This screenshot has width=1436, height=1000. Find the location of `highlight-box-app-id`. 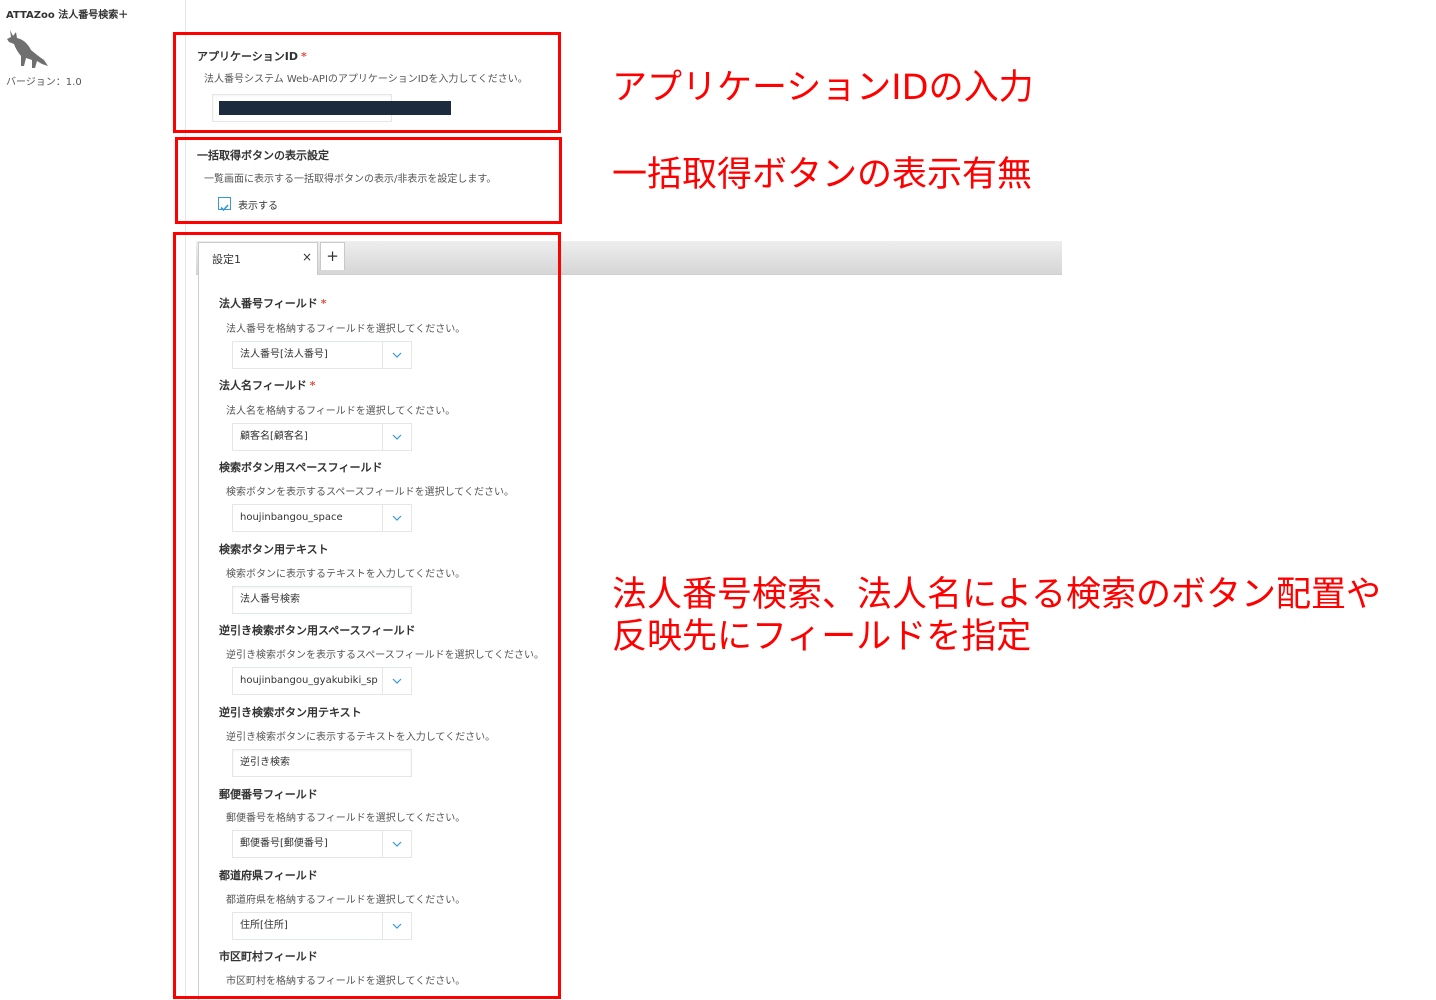

highlight-box-app-id is located at coordinates (367, 82).